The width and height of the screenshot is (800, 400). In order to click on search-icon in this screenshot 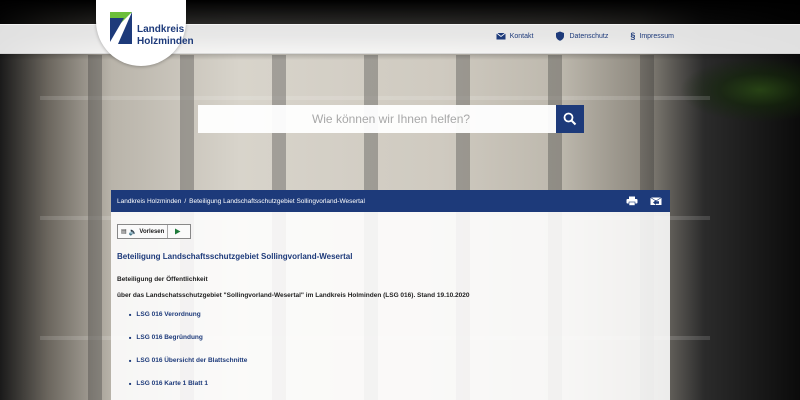, I will do `click(570, 119)`.